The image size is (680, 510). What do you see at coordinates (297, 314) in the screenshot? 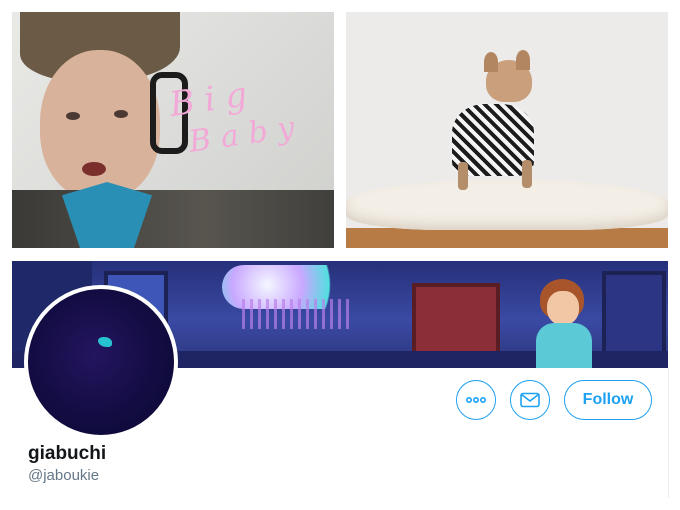
I see `banner-glitch-drip` at bounding box center [297, 314].